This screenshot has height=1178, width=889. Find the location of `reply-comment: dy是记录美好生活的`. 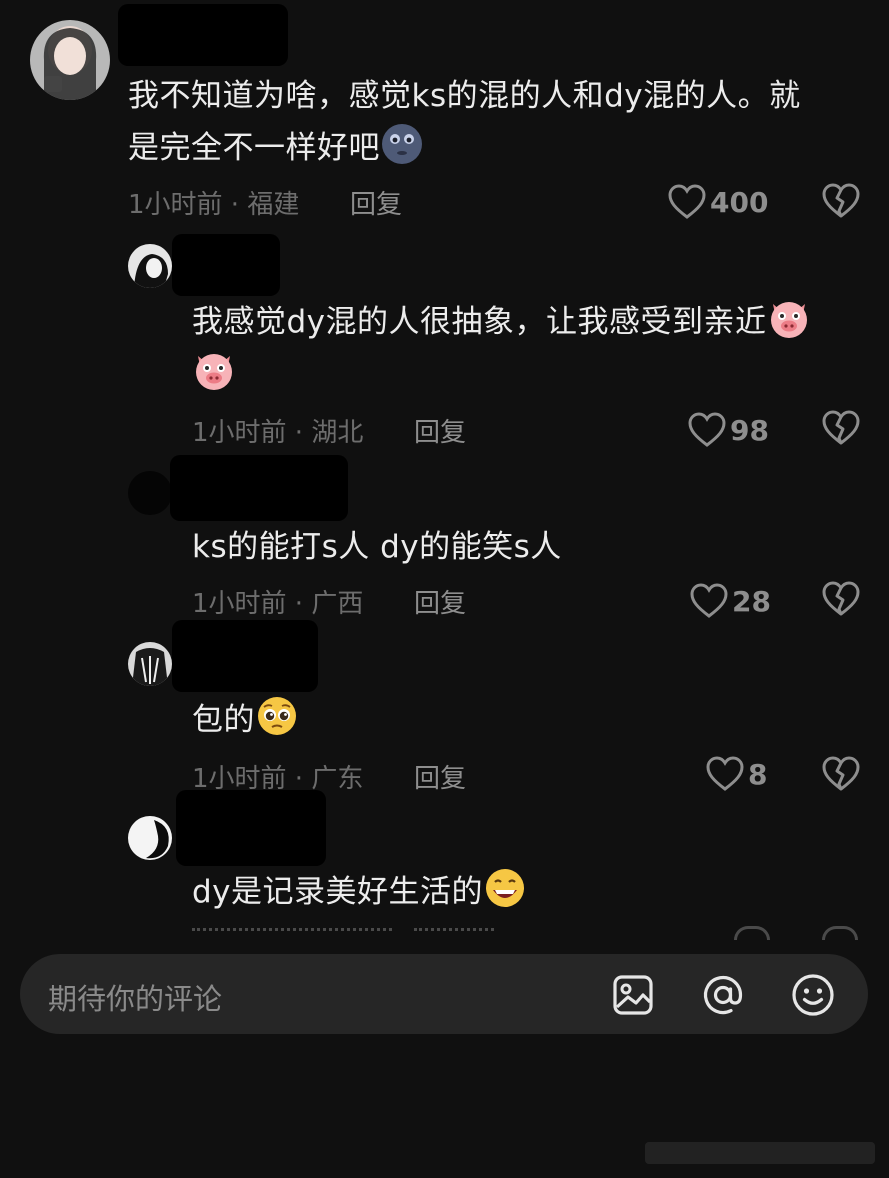

reply-comment: dy是记录美好生活的 is located at coordinates (444, 865).